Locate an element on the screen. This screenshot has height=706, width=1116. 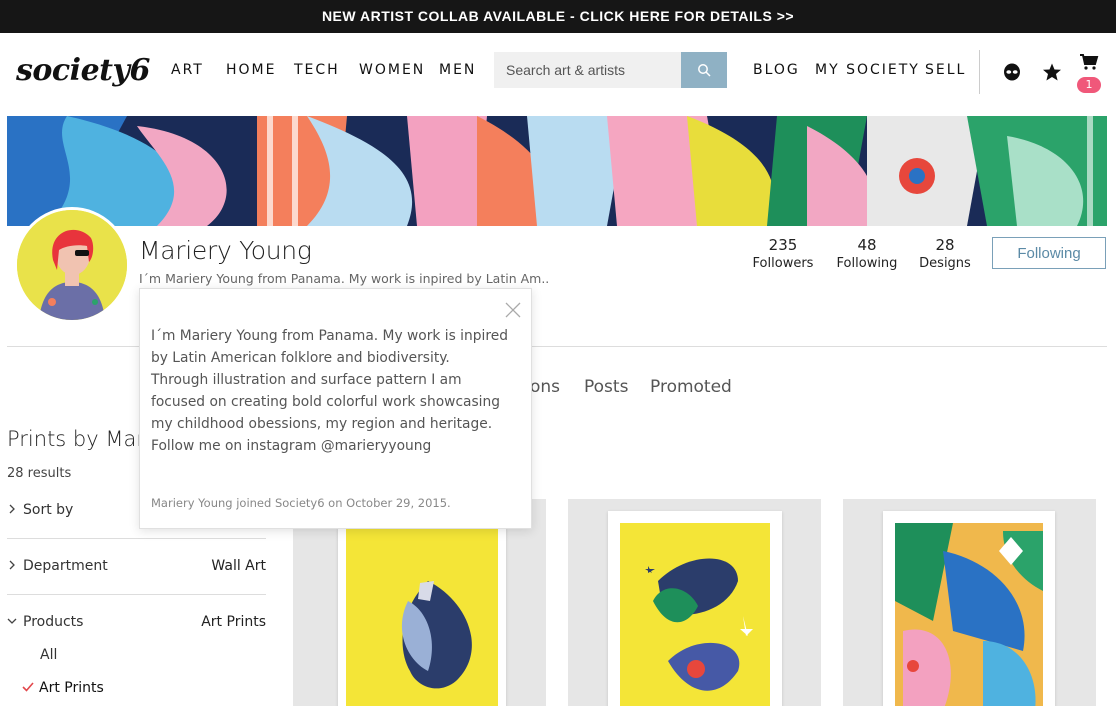
search-button is located at coordinates (704, 70).